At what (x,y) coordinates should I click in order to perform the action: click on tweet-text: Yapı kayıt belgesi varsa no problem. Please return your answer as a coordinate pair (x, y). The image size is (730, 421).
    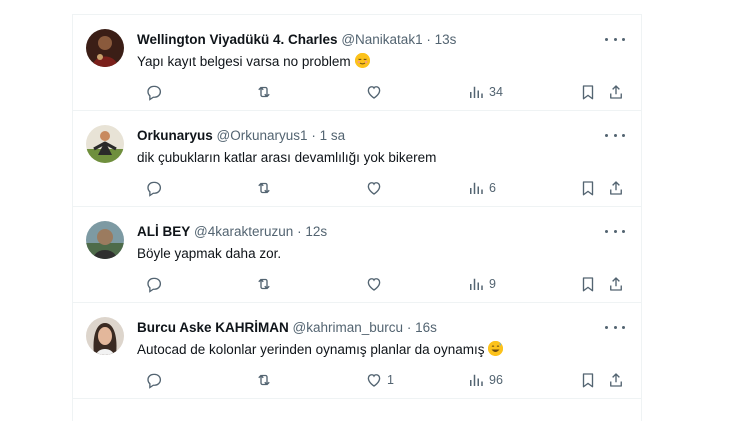
    Looking at the image, I should click on (253, 62).